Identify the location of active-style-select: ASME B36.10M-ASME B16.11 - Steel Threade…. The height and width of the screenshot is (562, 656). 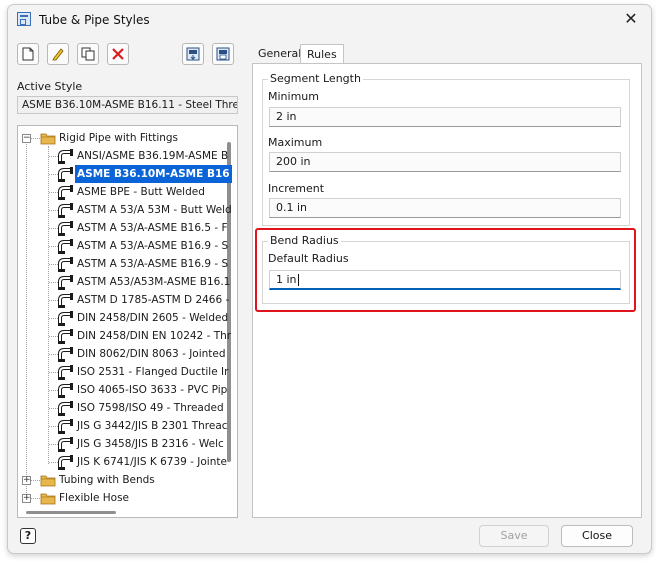
(127, 105).